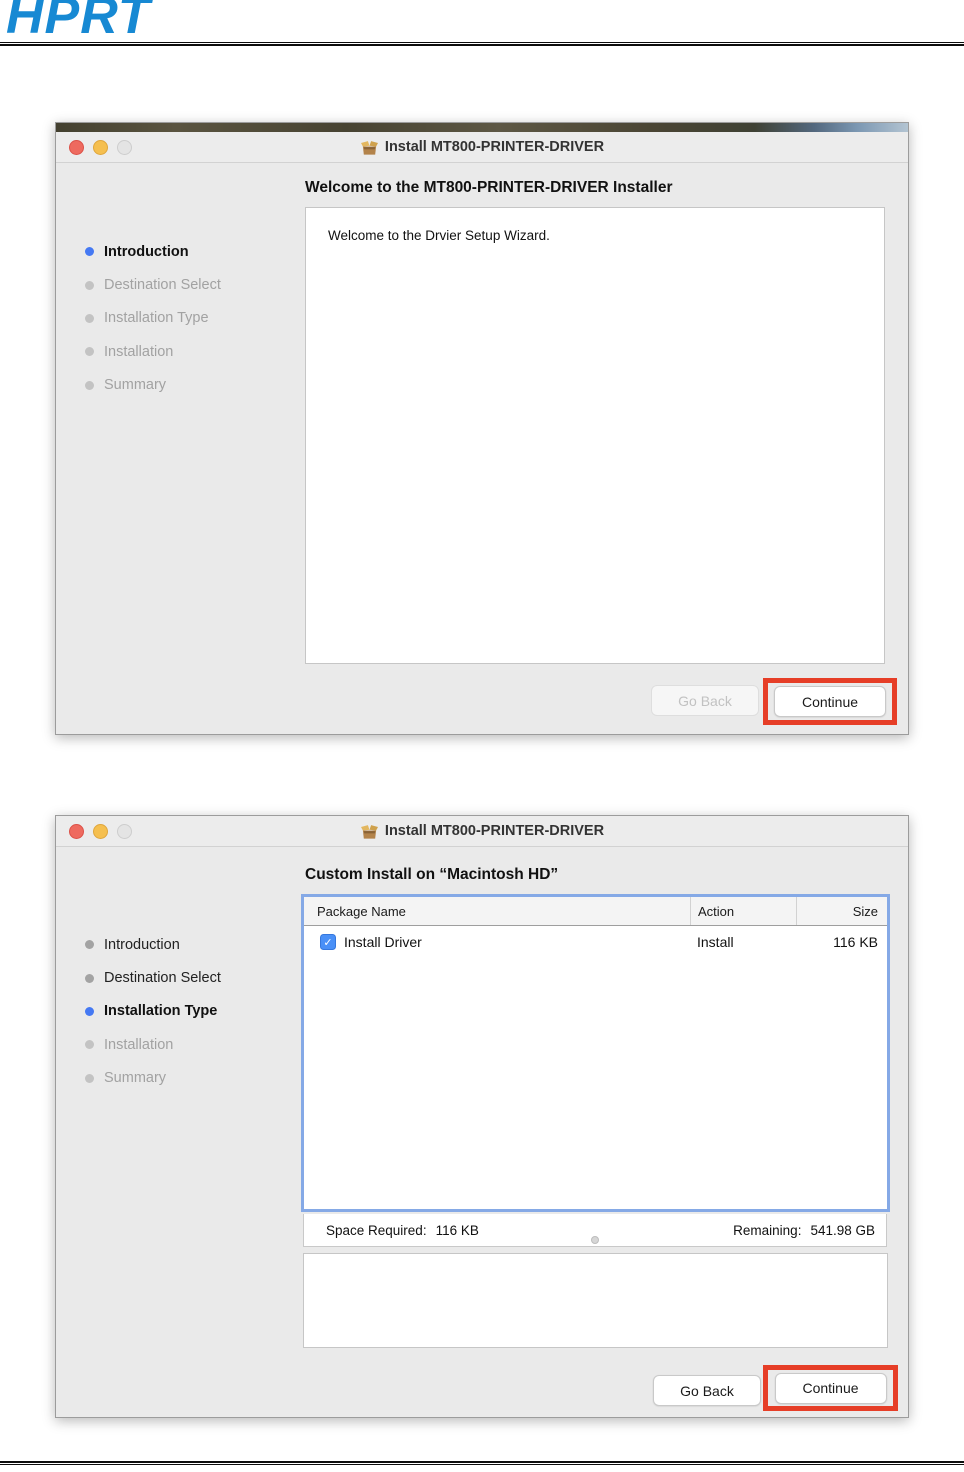 The image size is (964, 1472). What do you see at coordinates (432, 874) in the screenshot?
I see `pane-heading: Custom Install on “Macintosh HD”` at bounding box center [432, 874].